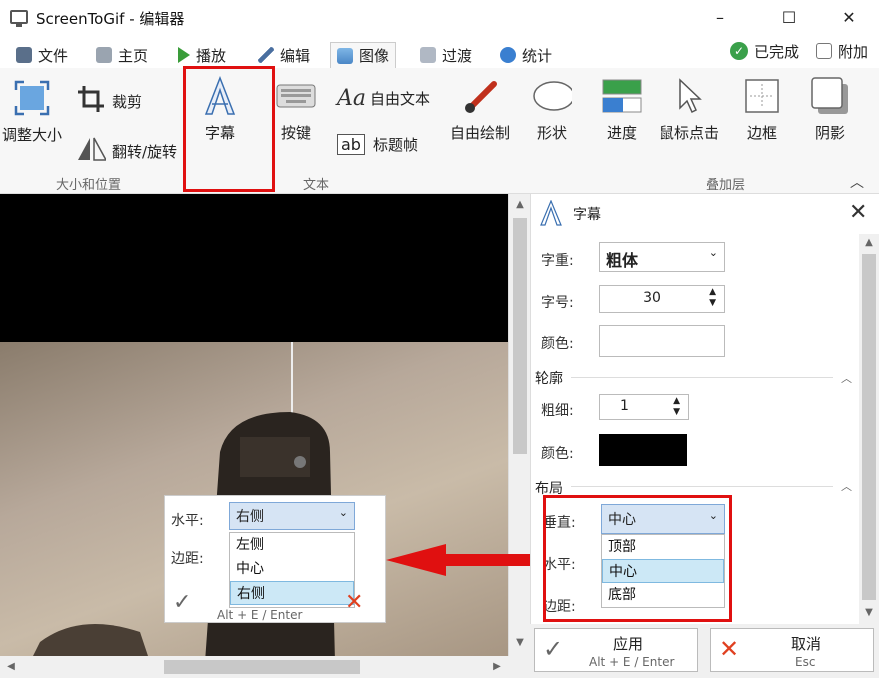  What do you see at coordinates (720, 18) in the screenshot?
I see `minimize-button: –` at bounding box center [720, 18].